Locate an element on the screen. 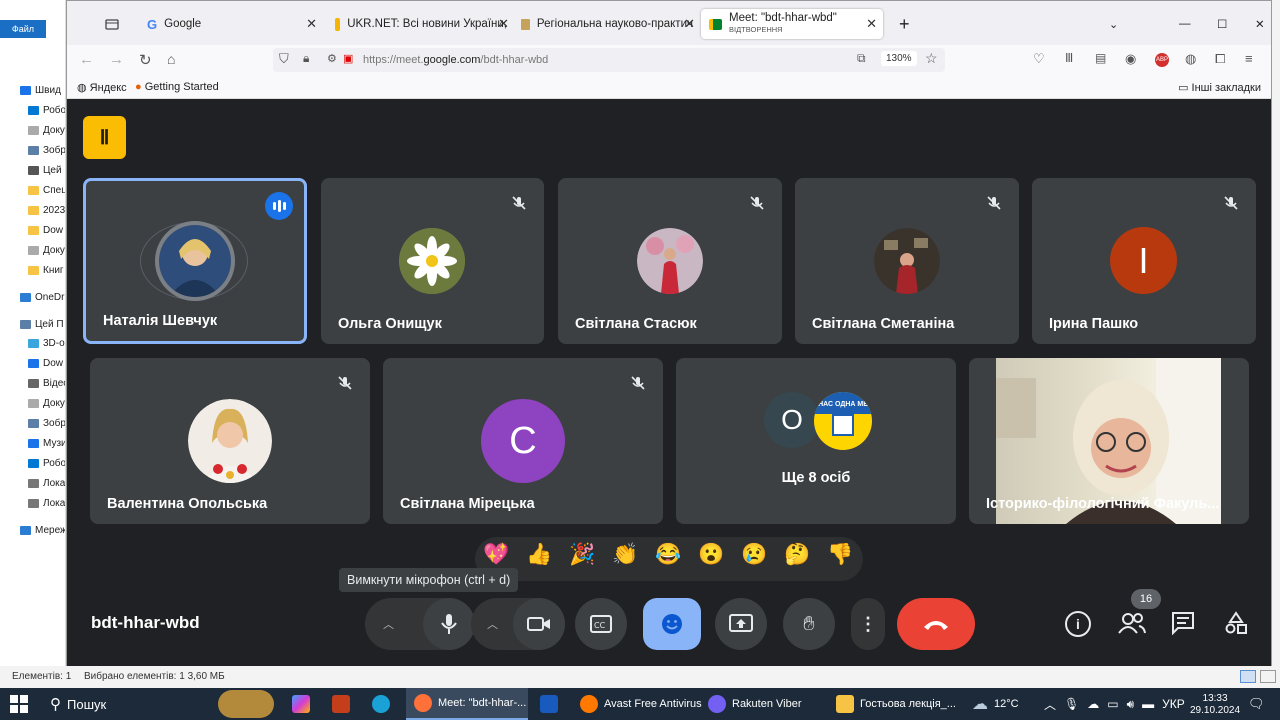  camera-button is located at coordinates (539, 624).